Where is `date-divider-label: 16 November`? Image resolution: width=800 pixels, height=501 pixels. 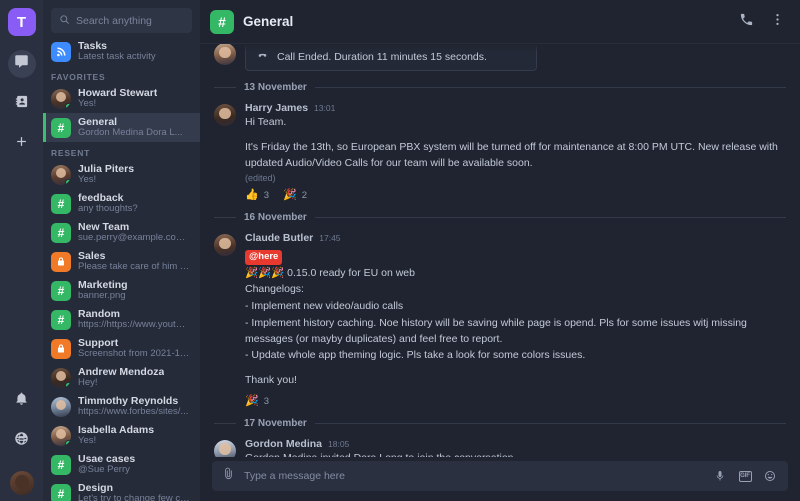 date-divider-label: 16 November is located at coordinates (275, 218).